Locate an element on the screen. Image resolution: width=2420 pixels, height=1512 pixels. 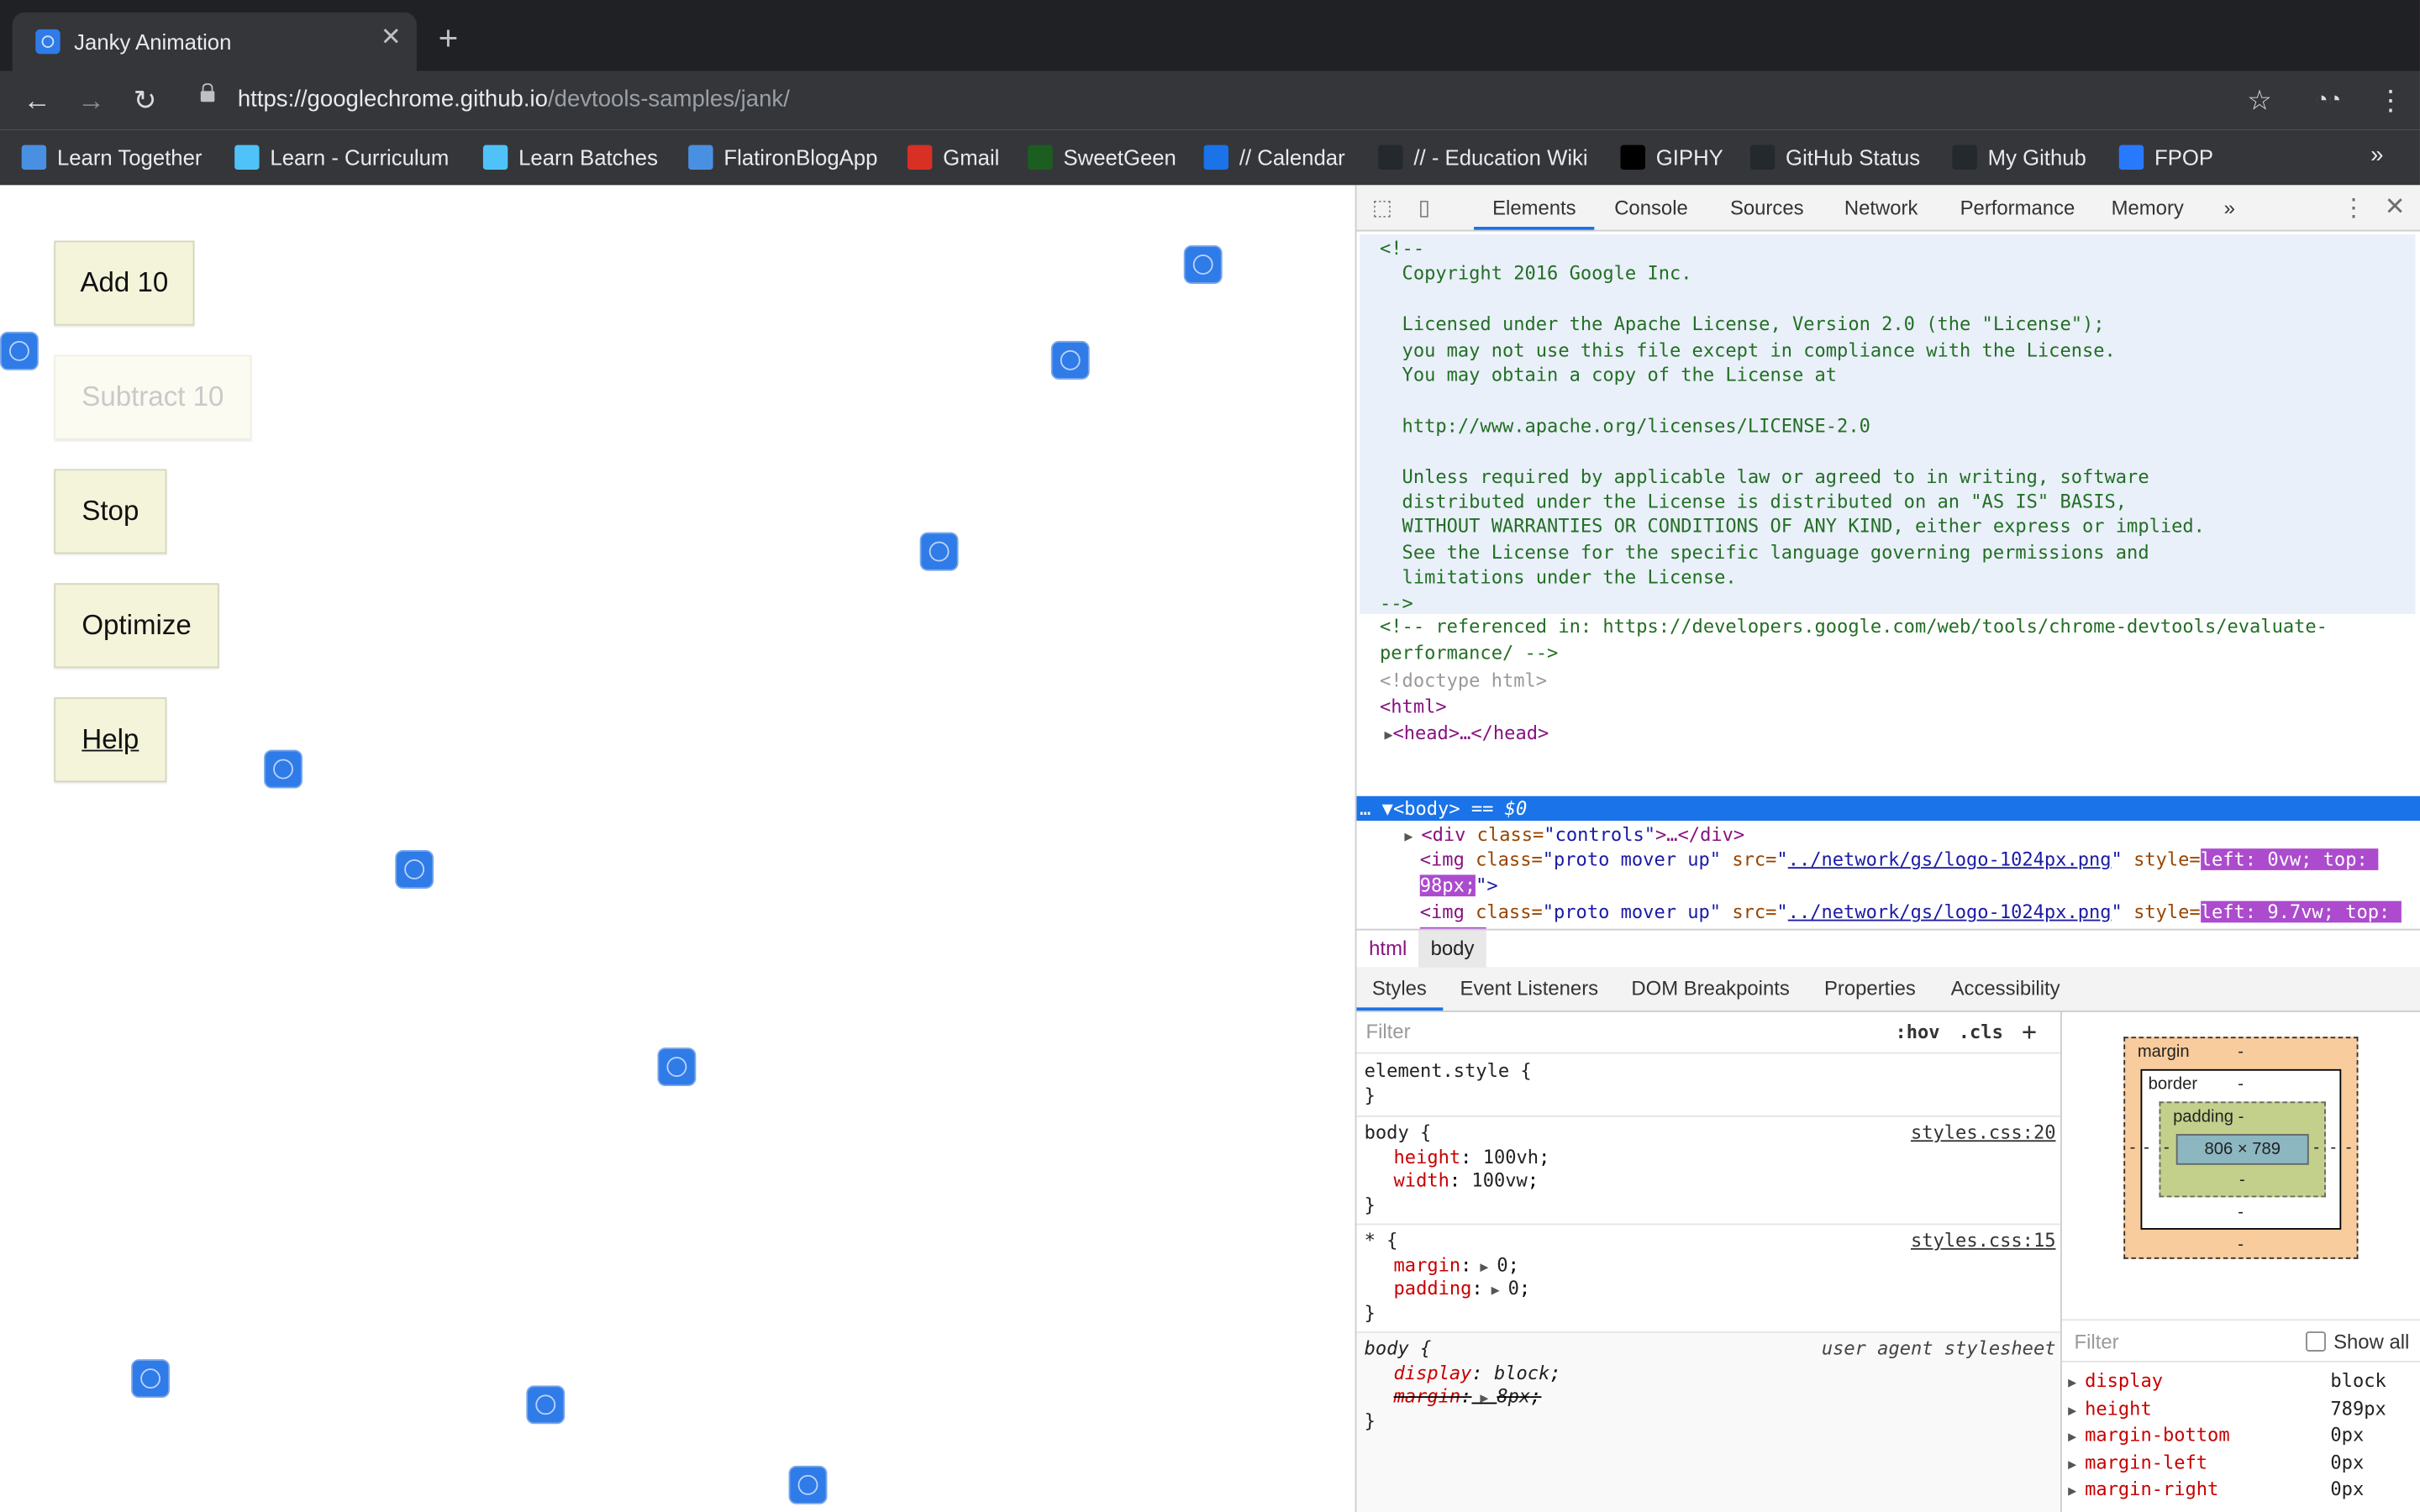
help-button: Help is located at coordinates (110, 740).